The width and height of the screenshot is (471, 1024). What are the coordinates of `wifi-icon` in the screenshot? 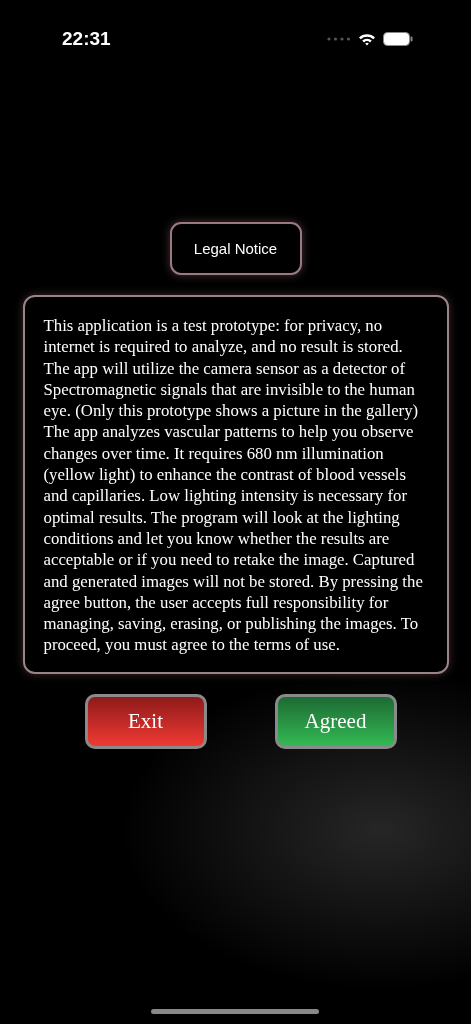 It's located at (367, 39).